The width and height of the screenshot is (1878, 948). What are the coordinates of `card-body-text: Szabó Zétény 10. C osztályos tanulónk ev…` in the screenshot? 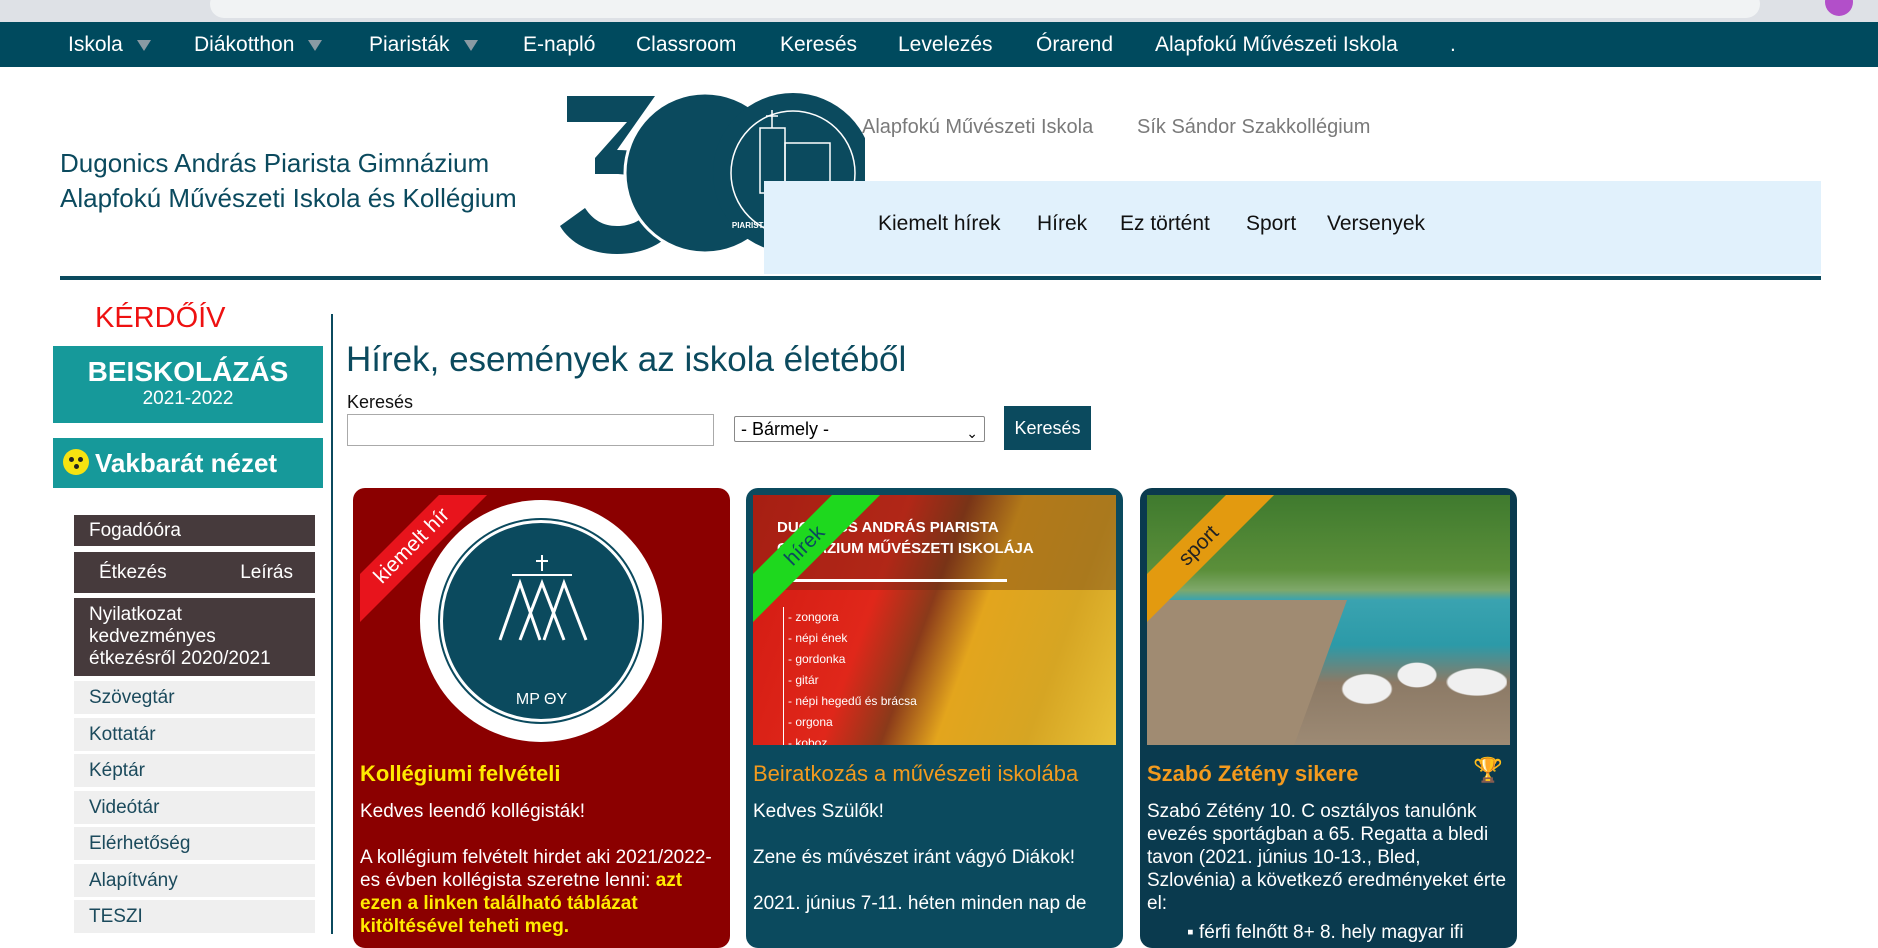 It's located at (1327, 857).